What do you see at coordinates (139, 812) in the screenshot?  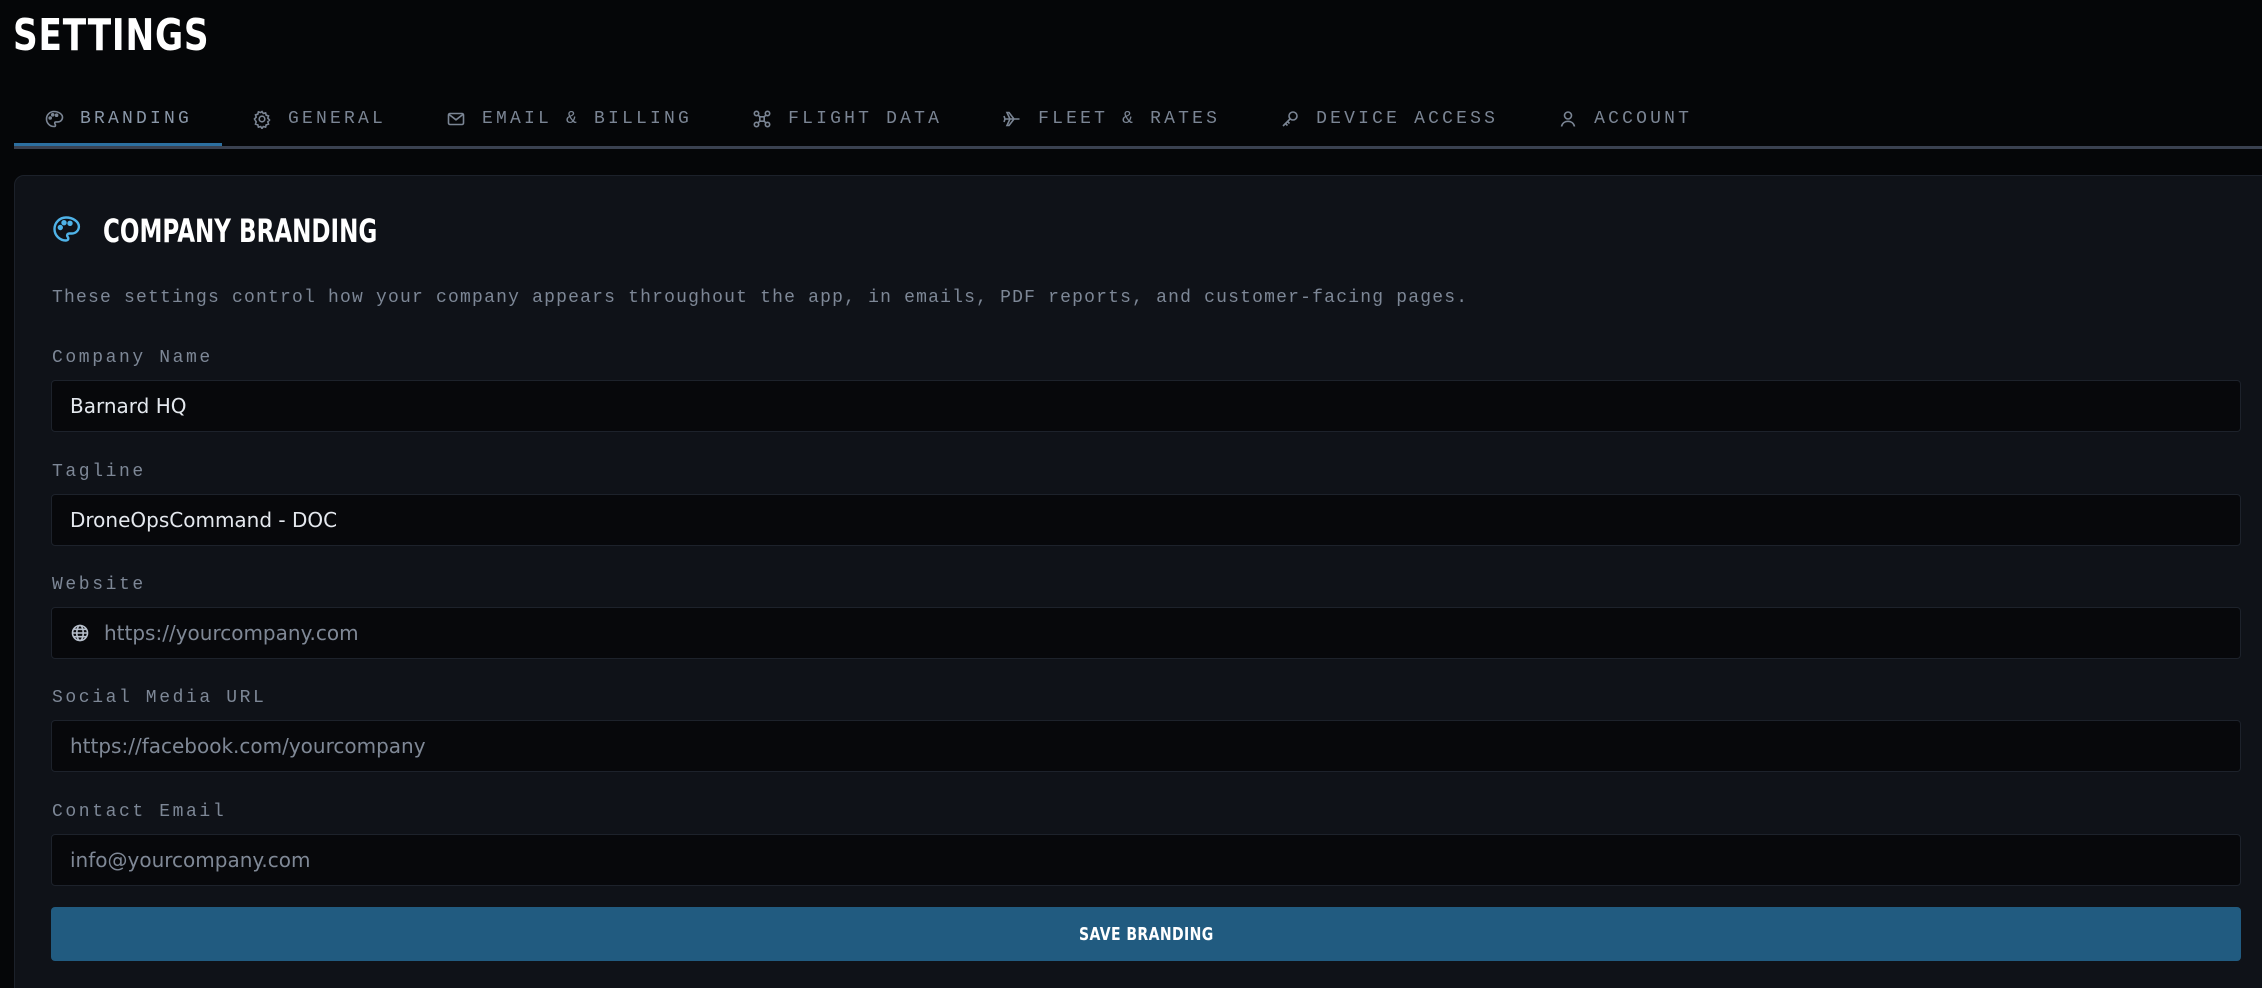 I see `contact-email-label: Contact Email` at bounding box center [139, 812].